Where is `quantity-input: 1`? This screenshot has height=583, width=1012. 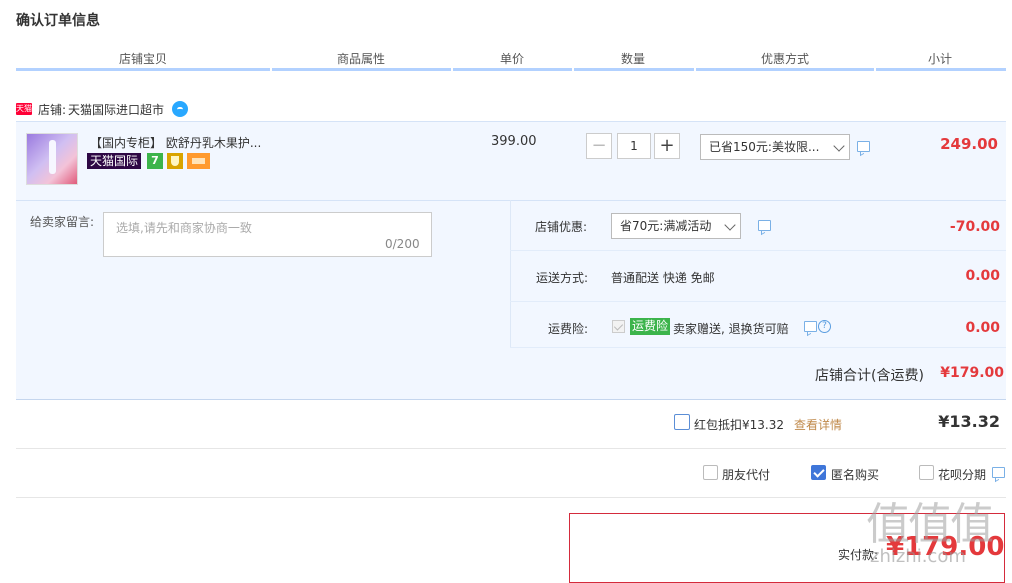
quantity-input: 1 is located at coordinates (634, 146).